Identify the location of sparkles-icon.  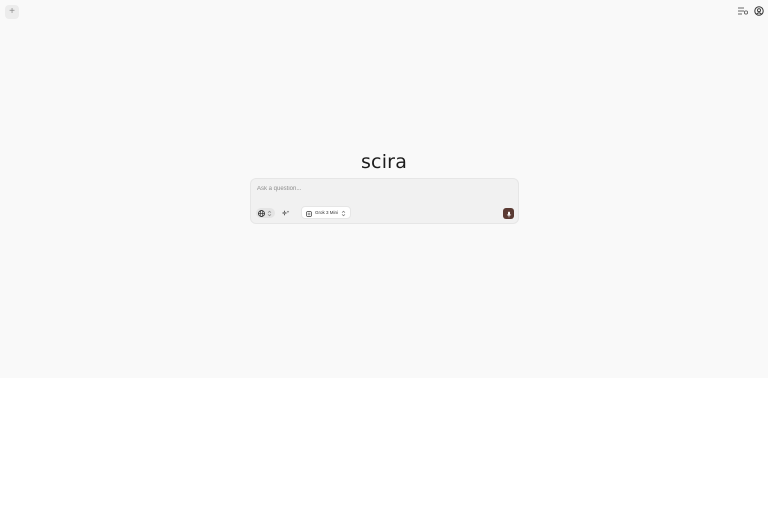
(285, 213).